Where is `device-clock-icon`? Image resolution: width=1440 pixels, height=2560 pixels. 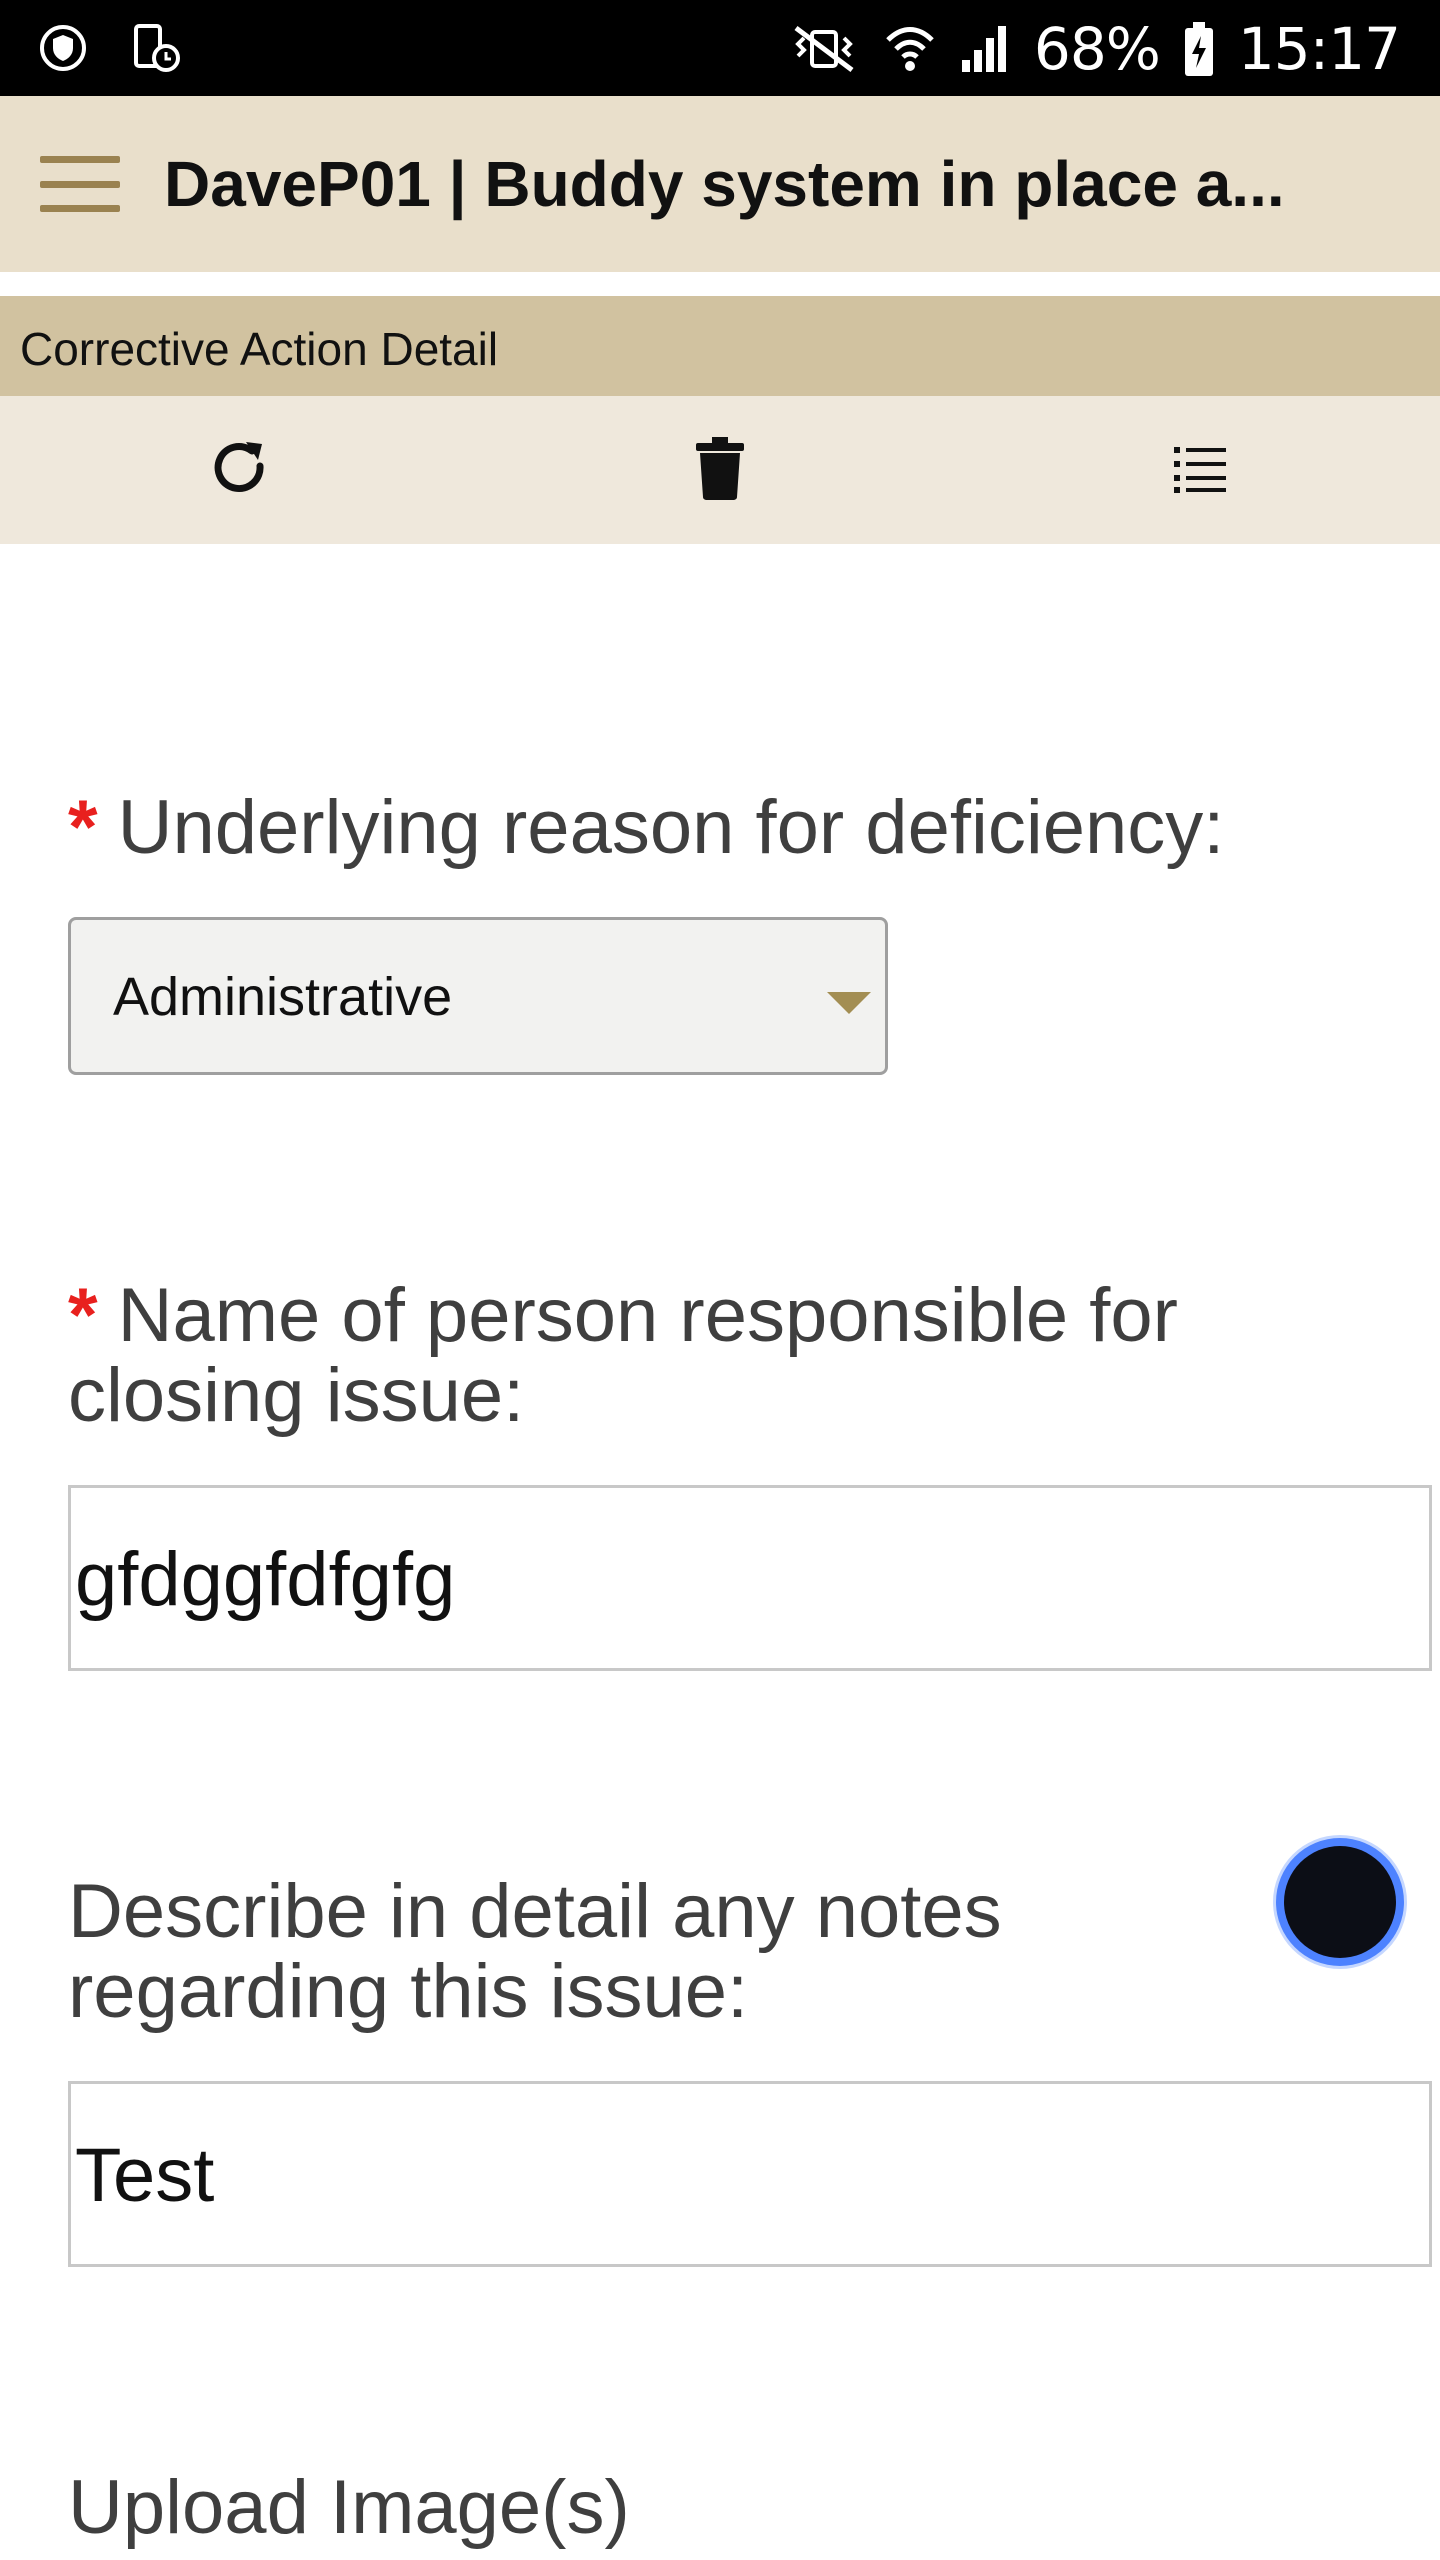
device-clock-icon is located at coordinates (156, 48).